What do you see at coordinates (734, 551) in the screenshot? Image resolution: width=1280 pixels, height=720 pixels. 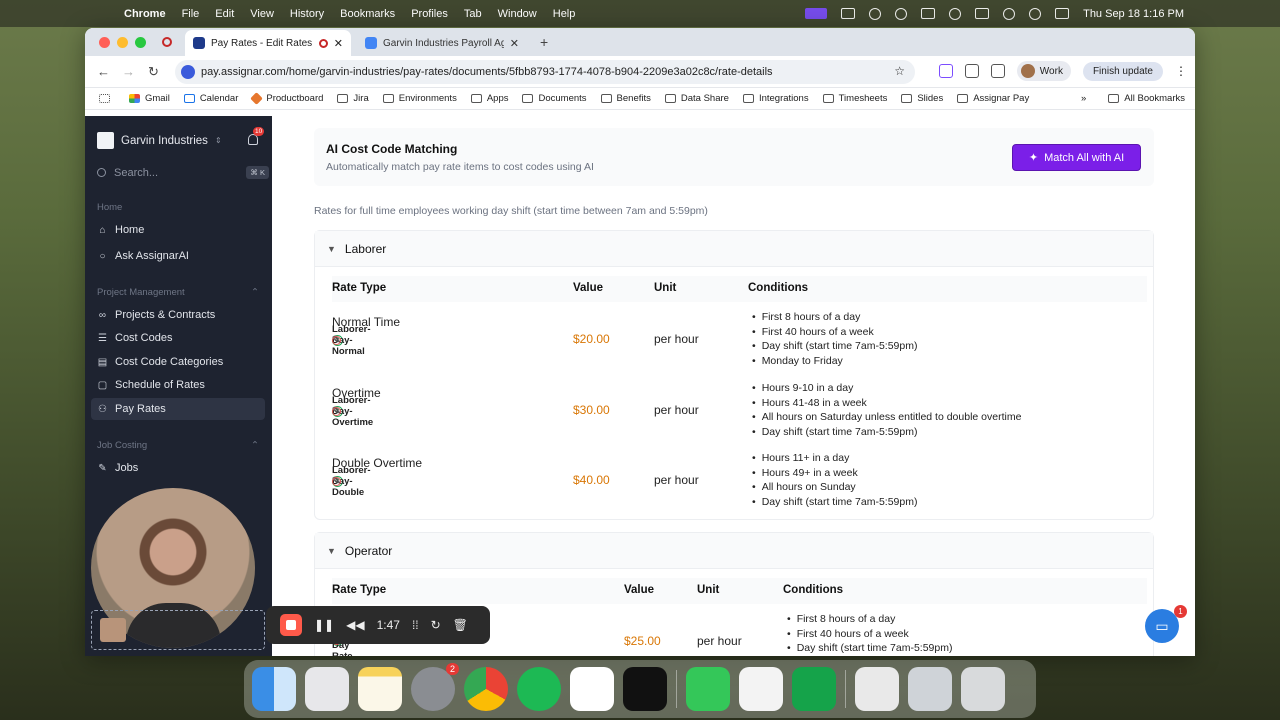 I see `group-header: ▼ Operator` at bounding box center [734, 551].